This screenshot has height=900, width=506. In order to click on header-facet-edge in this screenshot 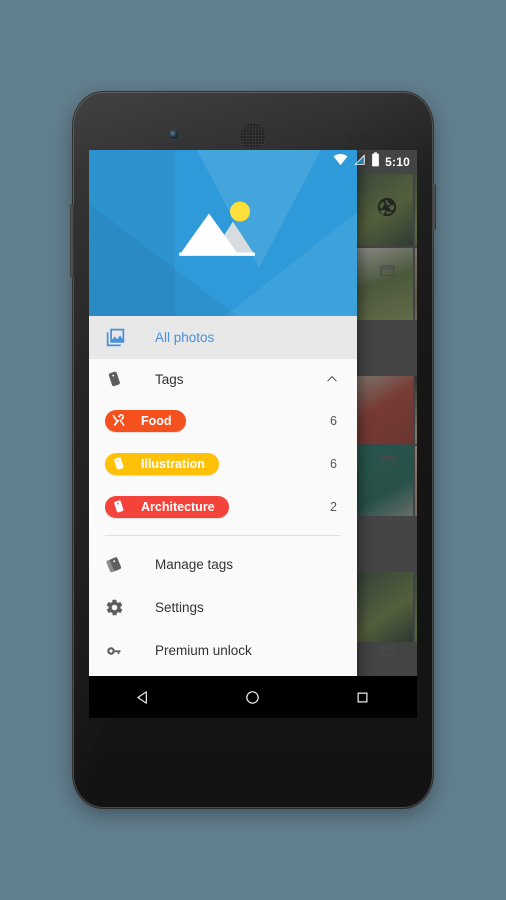, I will do `click(132, 233)`.